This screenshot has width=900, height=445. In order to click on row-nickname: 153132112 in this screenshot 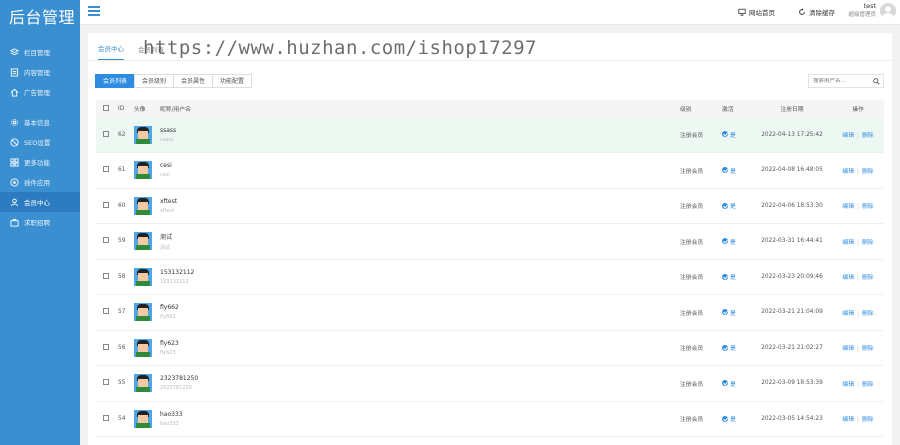, I will do `click(177, 272)`.